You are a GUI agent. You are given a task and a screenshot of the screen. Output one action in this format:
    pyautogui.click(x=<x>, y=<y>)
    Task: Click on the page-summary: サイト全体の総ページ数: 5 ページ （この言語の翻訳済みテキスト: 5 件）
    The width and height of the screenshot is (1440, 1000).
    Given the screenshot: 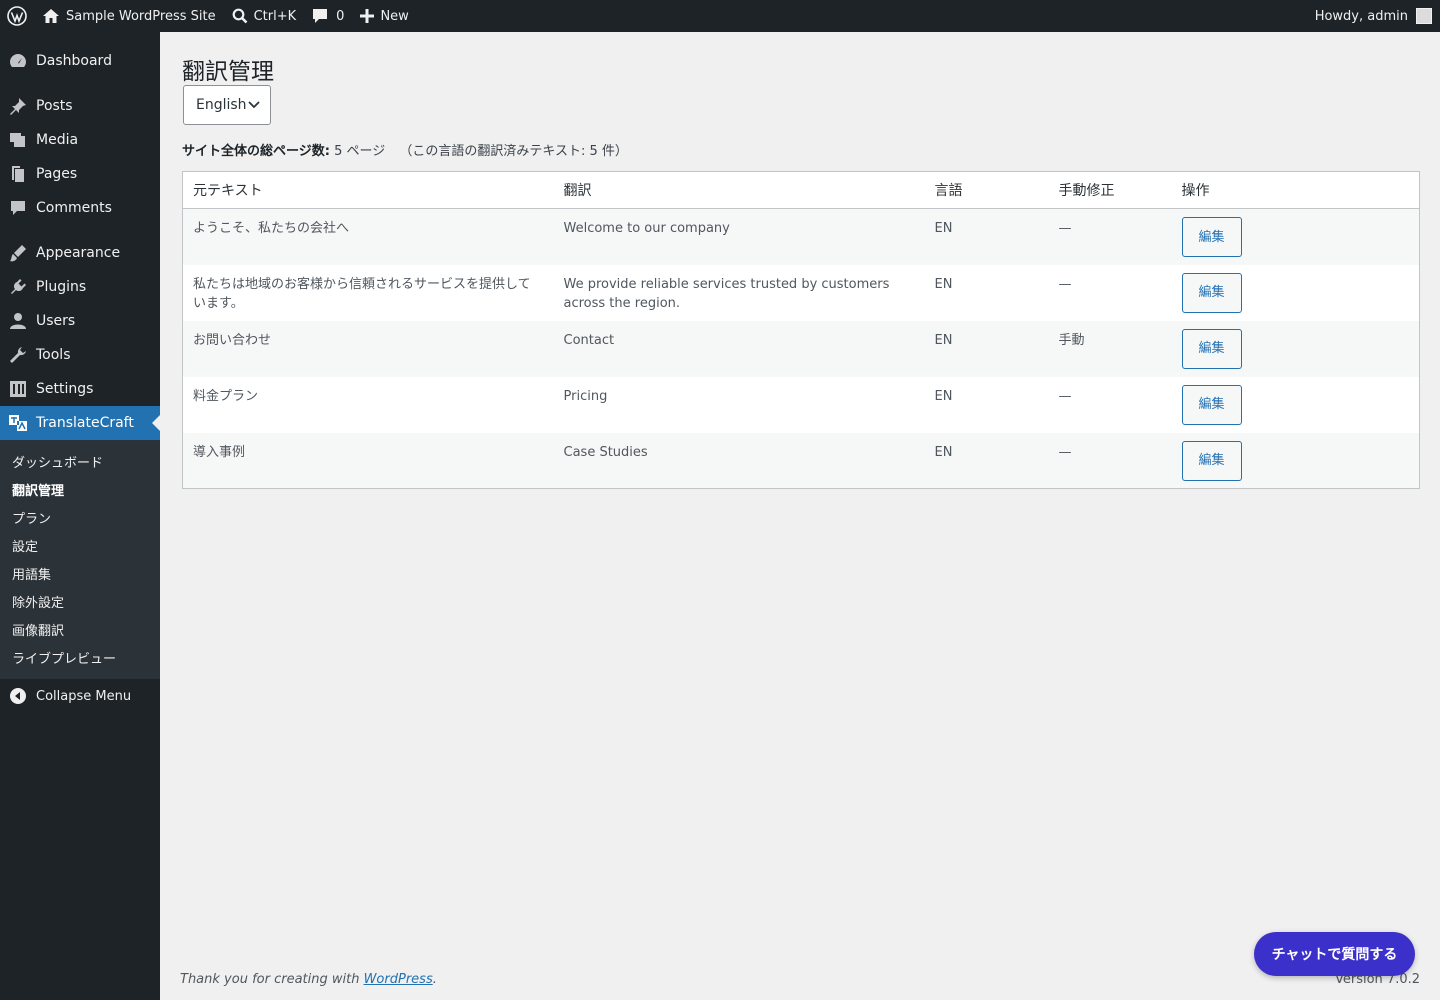 What is the action you would take?
    pyautogui.click(x=405, y=149)
    